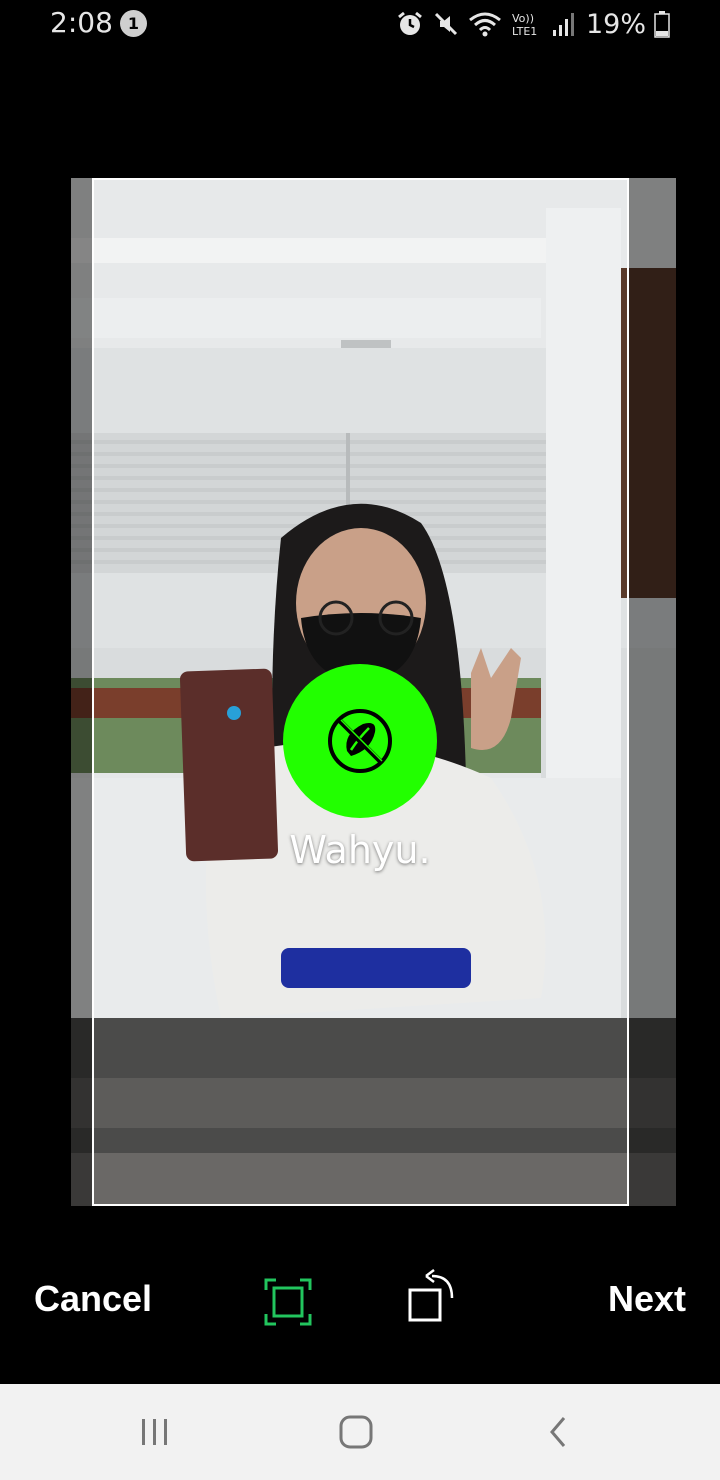 This screenshot has height=1480, width=720. I want to click on back-button, so click(558, 1432).